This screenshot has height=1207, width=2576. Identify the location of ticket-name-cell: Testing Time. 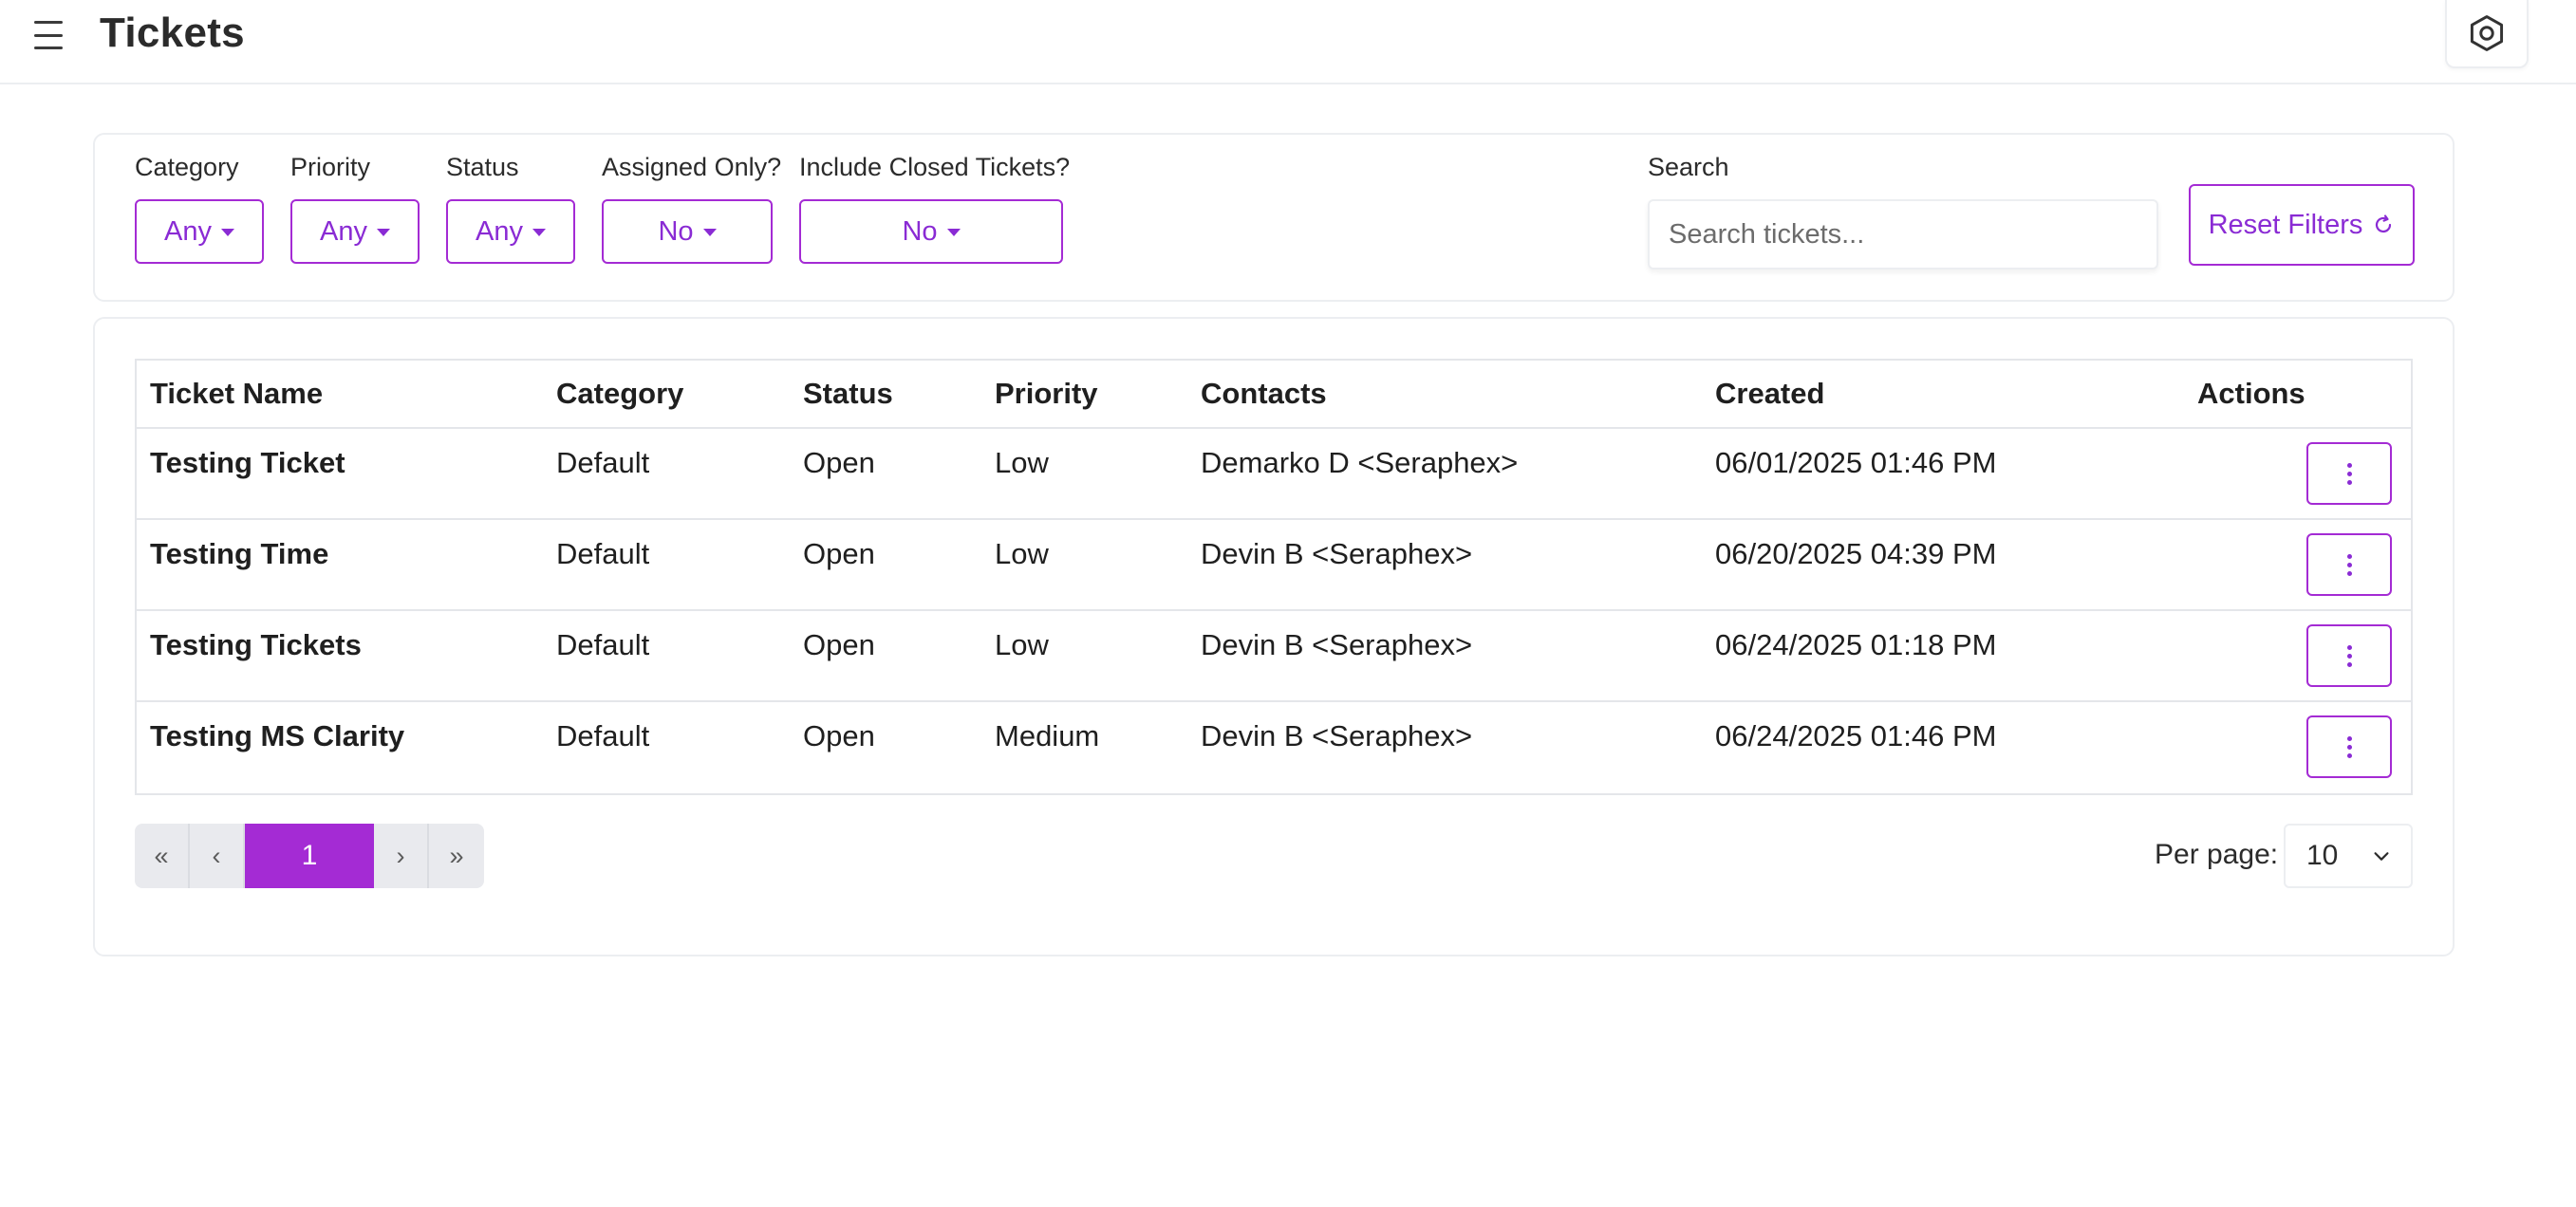
(346, 565).